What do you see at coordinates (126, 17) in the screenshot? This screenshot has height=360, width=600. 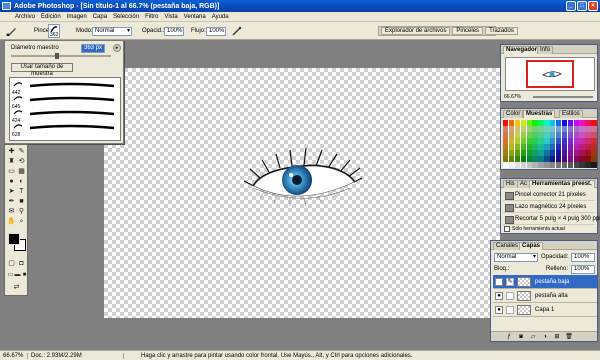 I see `menu-seleccion: Selección` at bounding box center [126, 17].